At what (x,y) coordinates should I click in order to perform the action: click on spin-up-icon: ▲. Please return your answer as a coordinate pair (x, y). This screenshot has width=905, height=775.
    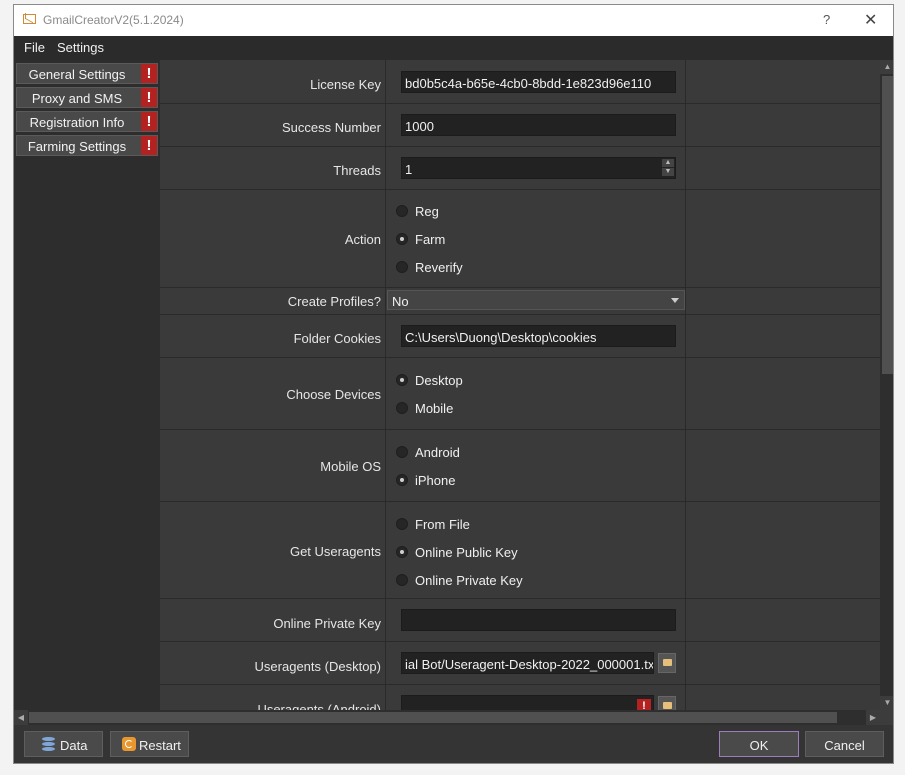
    Looking at the image, I should click on (668, 163).